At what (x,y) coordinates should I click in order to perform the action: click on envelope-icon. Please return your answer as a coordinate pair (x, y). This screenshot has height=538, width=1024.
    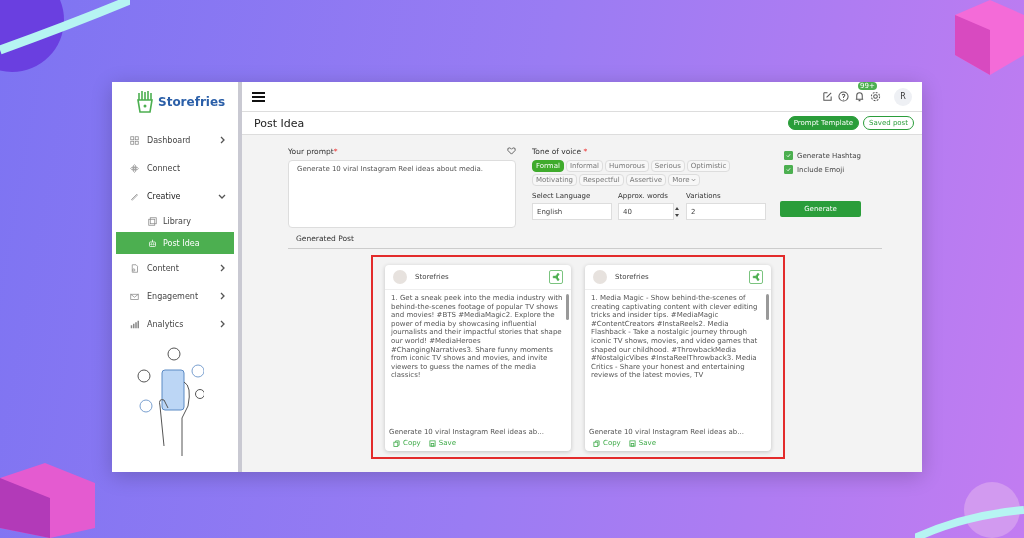
    Looking at the image, I should click on (134, 296).